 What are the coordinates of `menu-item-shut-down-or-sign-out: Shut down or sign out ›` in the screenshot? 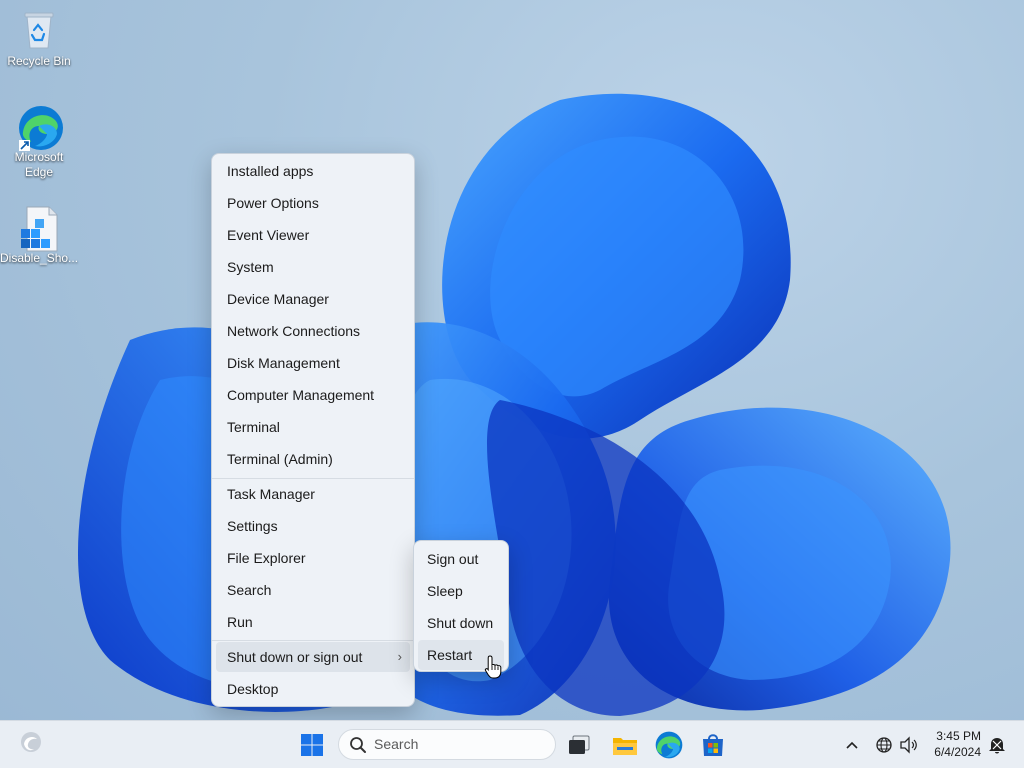 It's located at (313, 657).